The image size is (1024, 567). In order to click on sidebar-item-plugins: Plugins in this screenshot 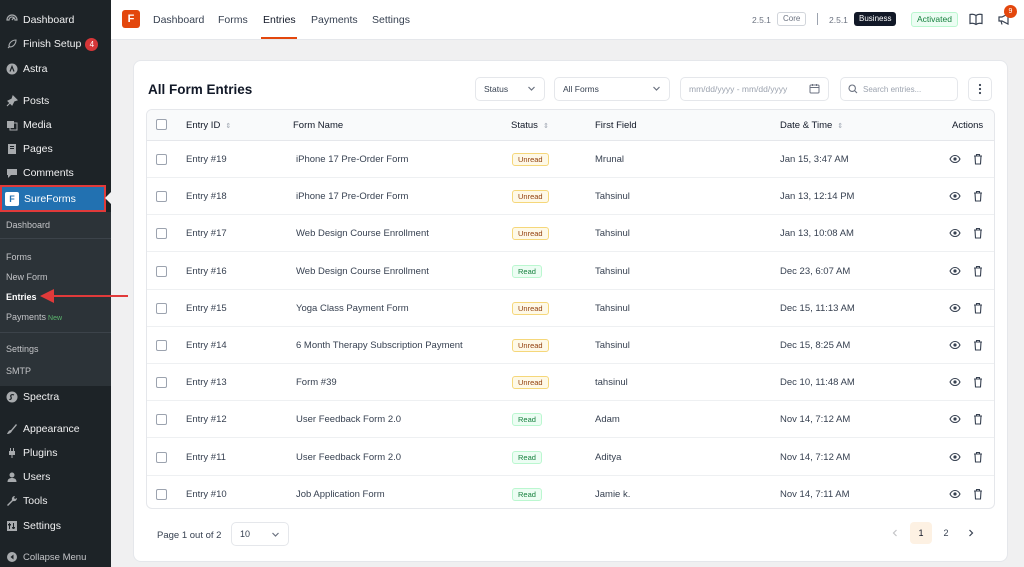, I will do `click(55, 453)`.